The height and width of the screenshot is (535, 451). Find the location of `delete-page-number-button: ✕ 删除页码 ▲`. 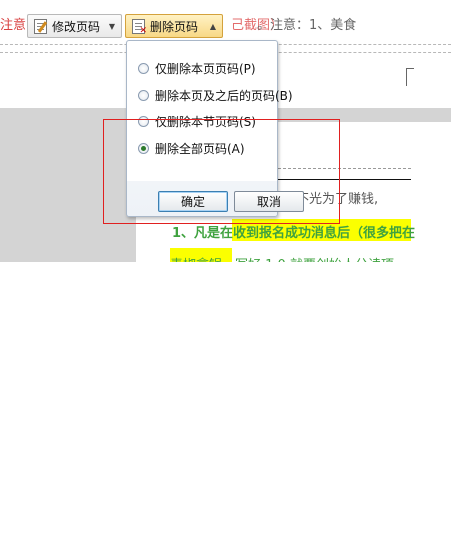

delete-page-number-button: ✕ 删除页码 ▲ is located at coordinates (174, 26).